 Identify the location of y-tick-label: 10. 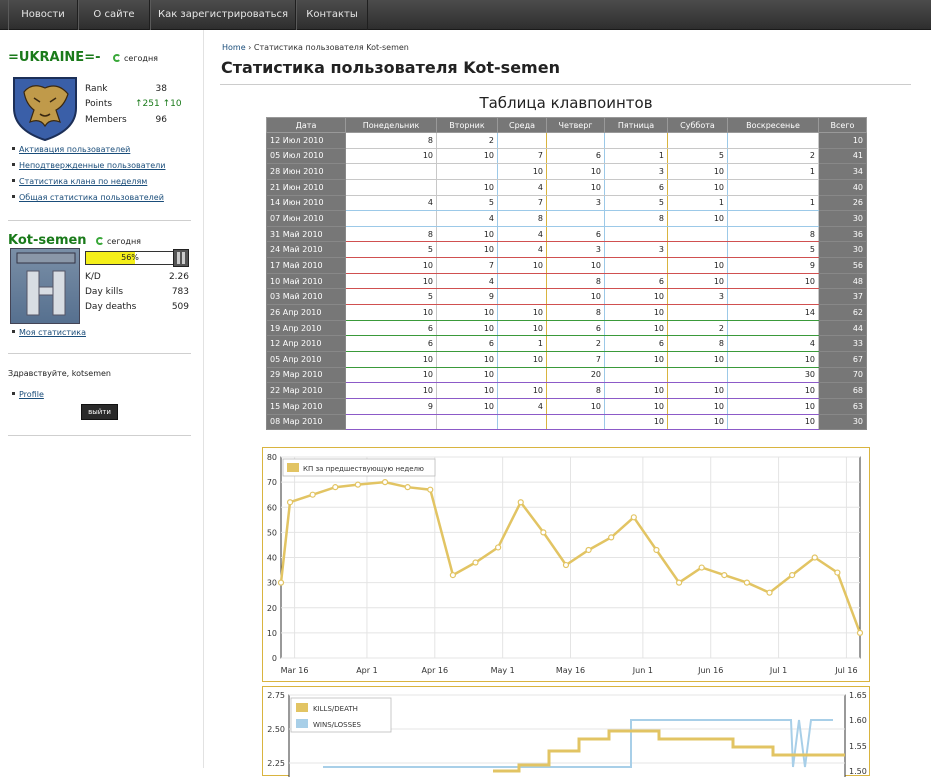
(272, 633).